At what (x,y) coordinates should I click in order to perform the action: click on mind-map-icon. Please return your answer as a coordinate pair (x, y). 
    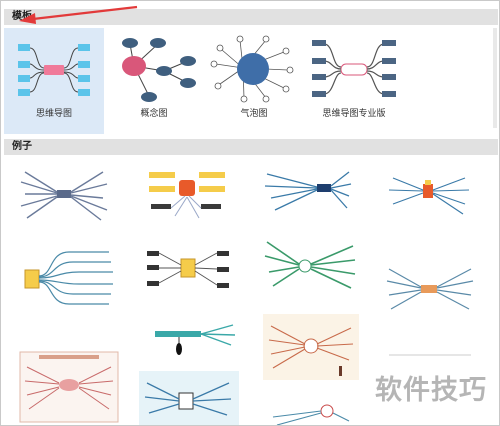
    Looking at the image, I should click on (54, 70).